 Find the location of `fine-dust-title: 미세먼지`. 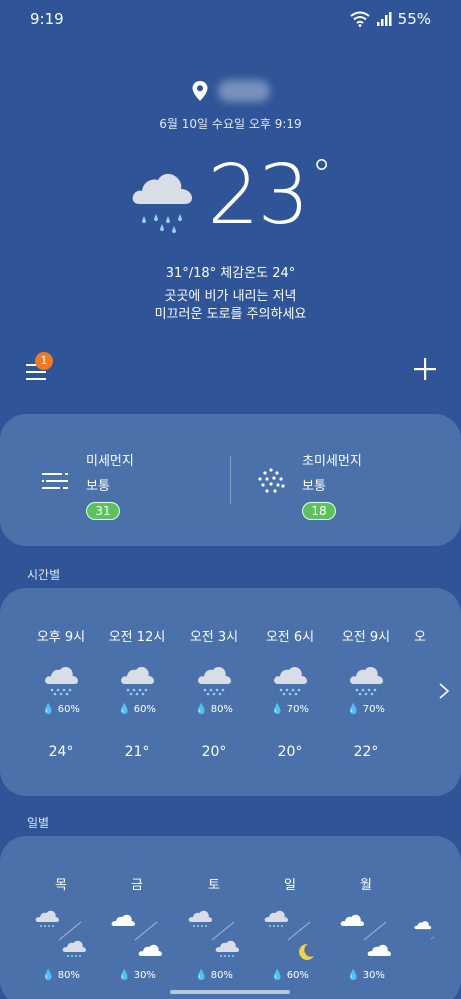

fine-dust-title: 미세먼지 is located at coordinates (110, 461).